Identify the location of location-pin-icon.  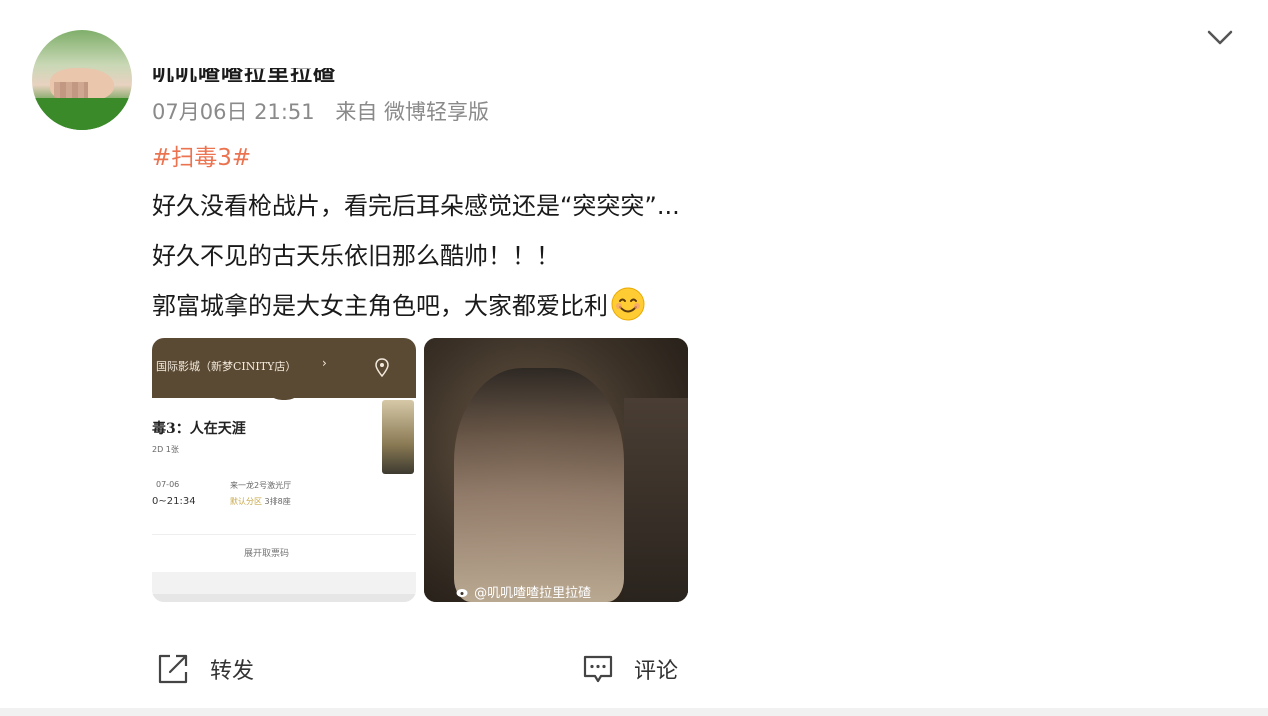
(382, 368).